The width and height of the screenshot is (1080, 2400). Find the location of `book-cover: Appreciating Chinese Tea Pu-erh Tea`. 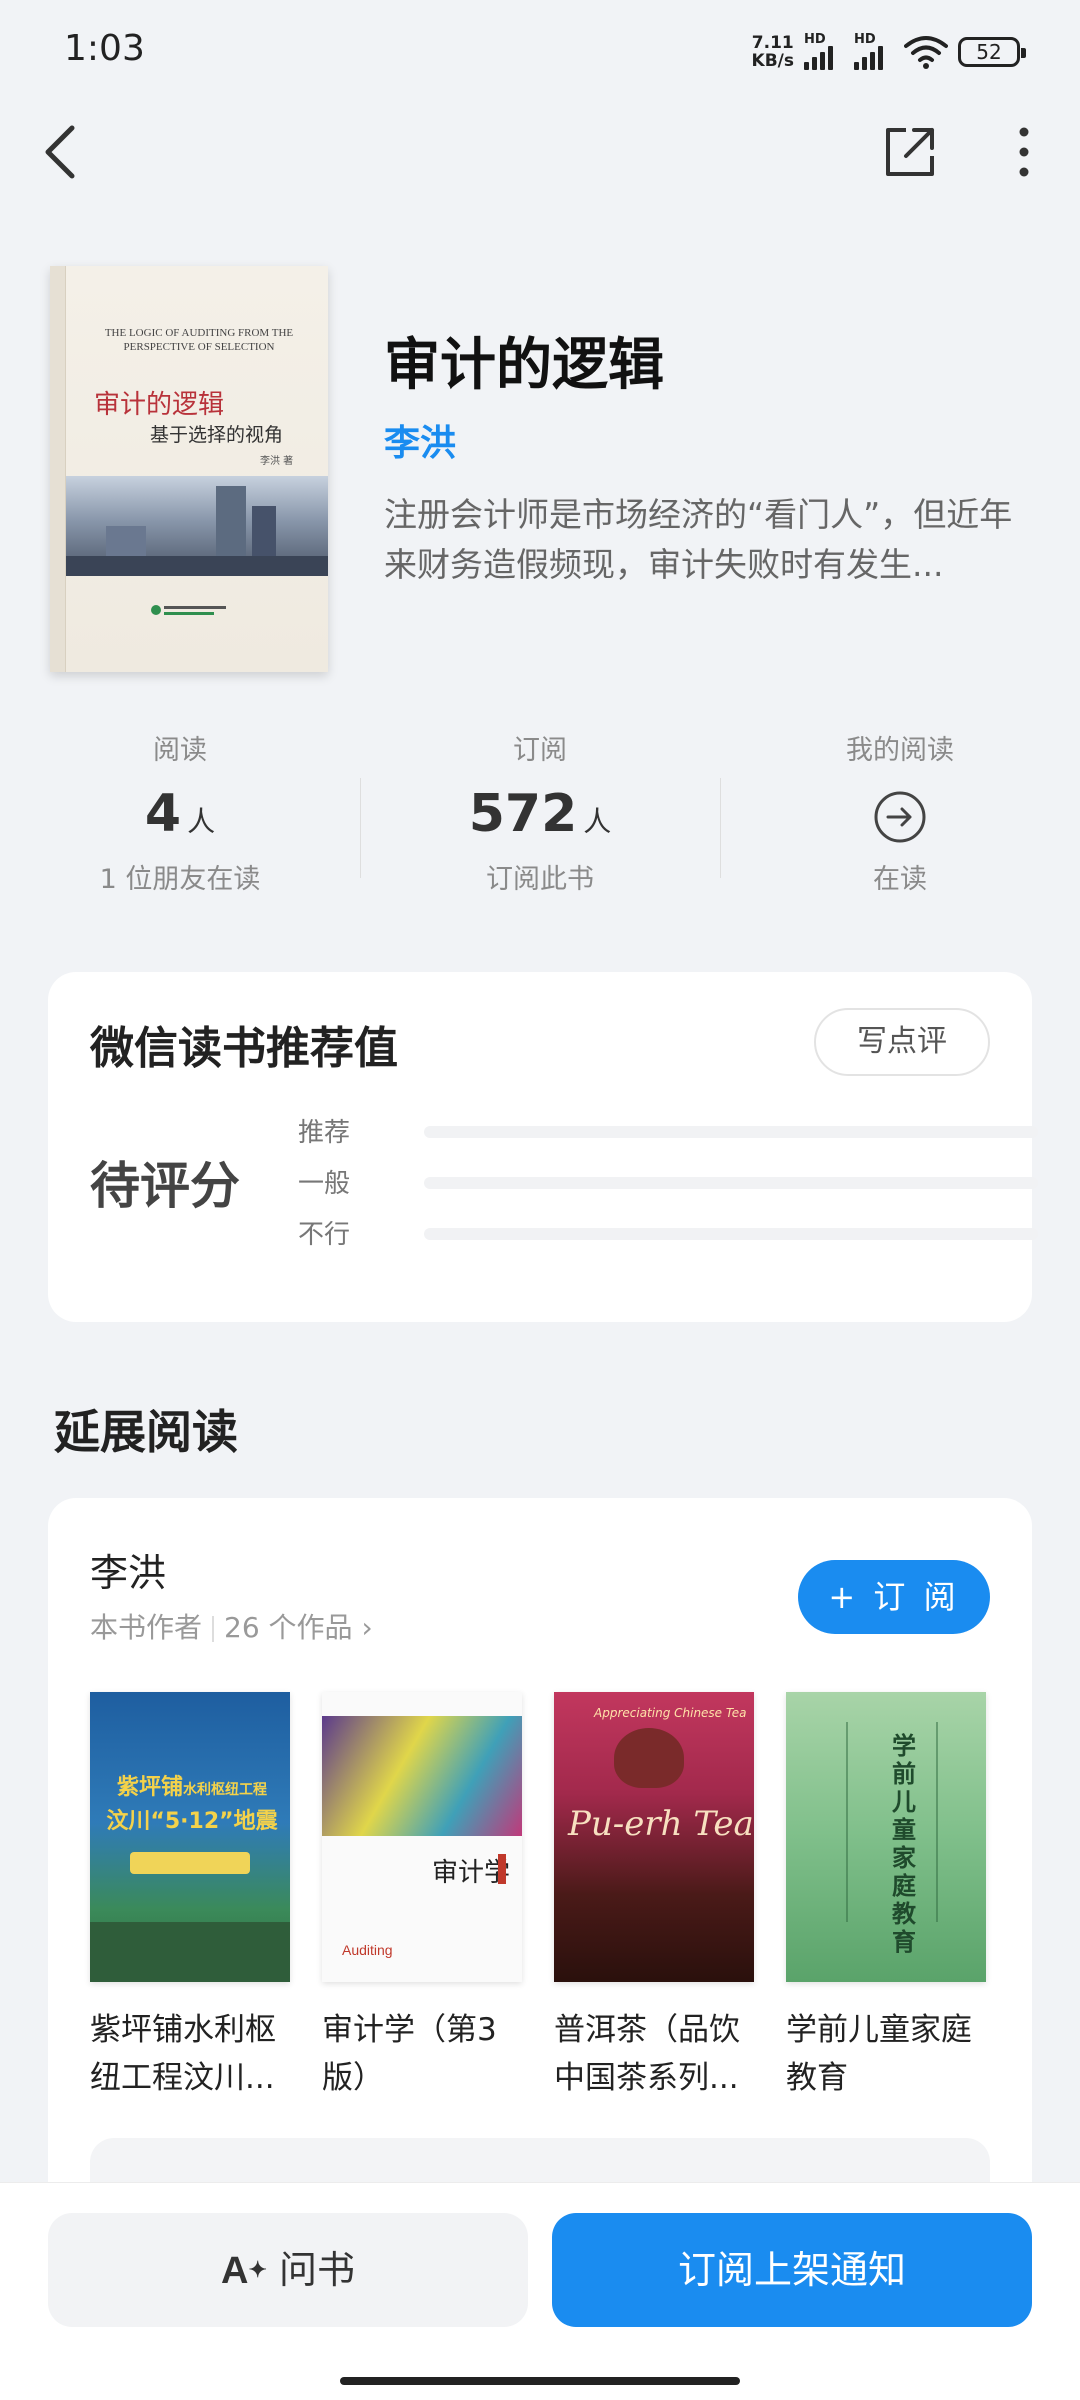

book-cover: Appreciating Chinese Tea Pu-erh Tea is located at coordinates (654, 1837).